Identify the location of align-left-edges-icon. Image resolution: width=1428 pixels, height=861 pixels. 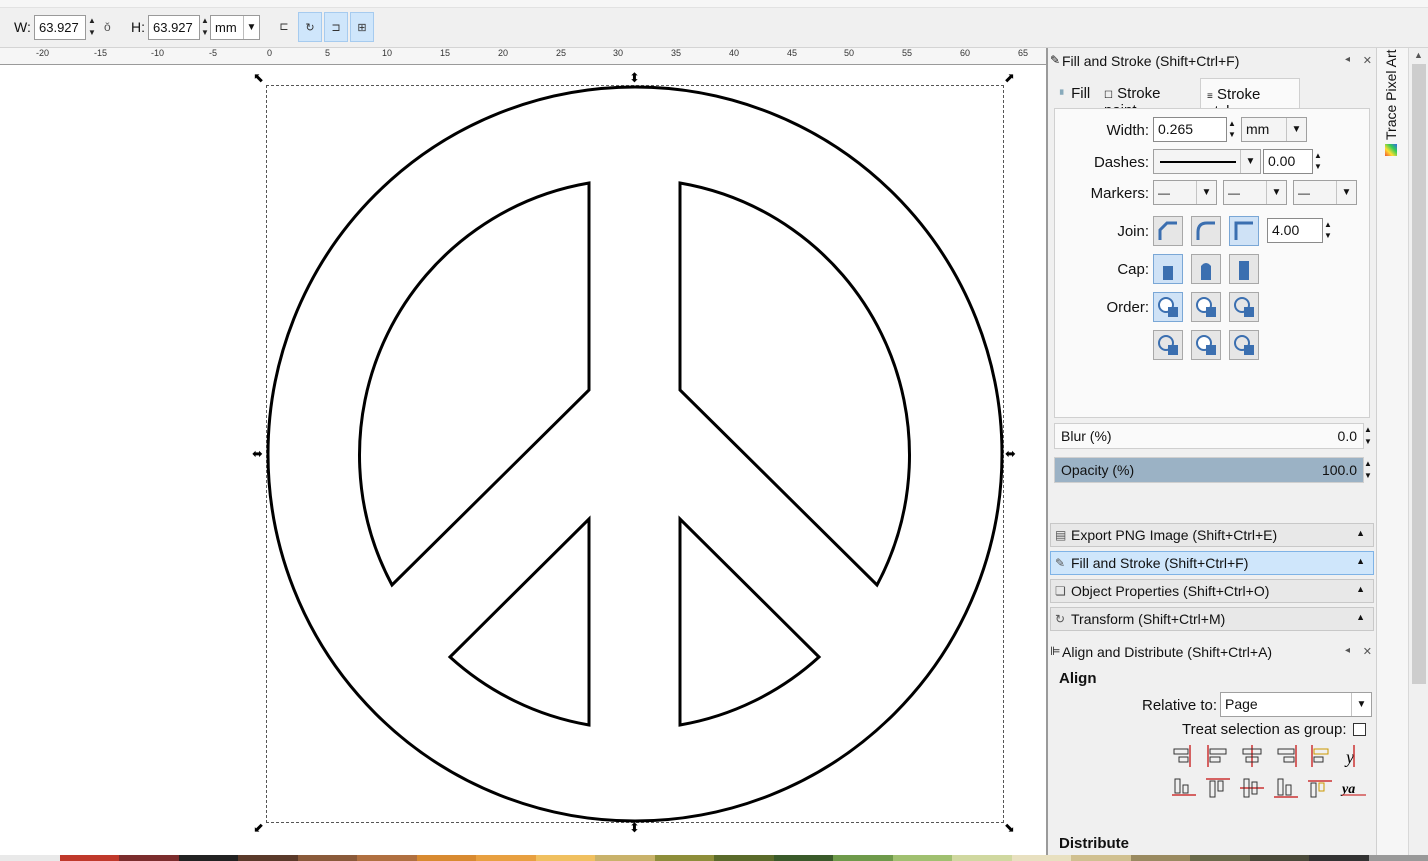
(1218, 756).